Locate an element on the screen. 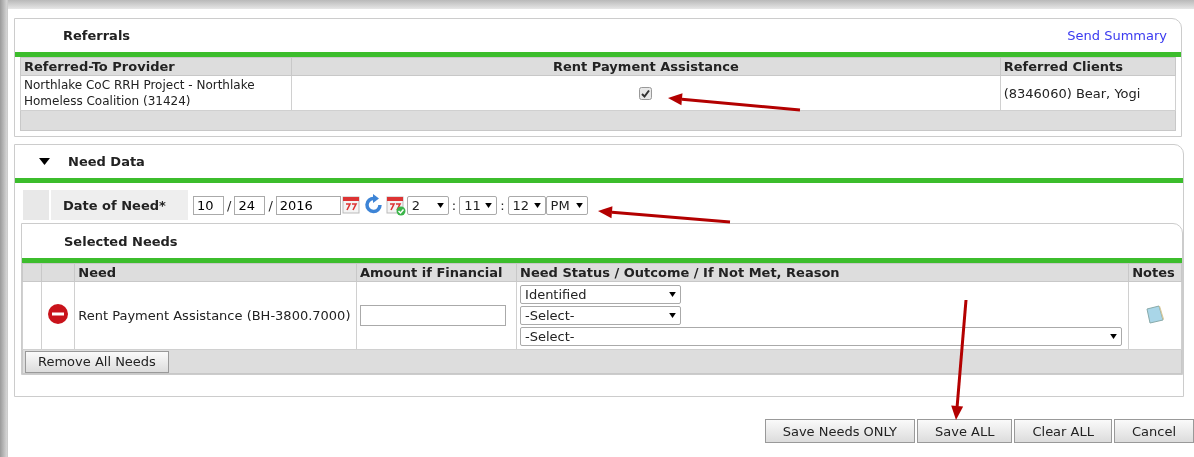  reason-dropdown: -Select- is located at coordinates (821, 336).